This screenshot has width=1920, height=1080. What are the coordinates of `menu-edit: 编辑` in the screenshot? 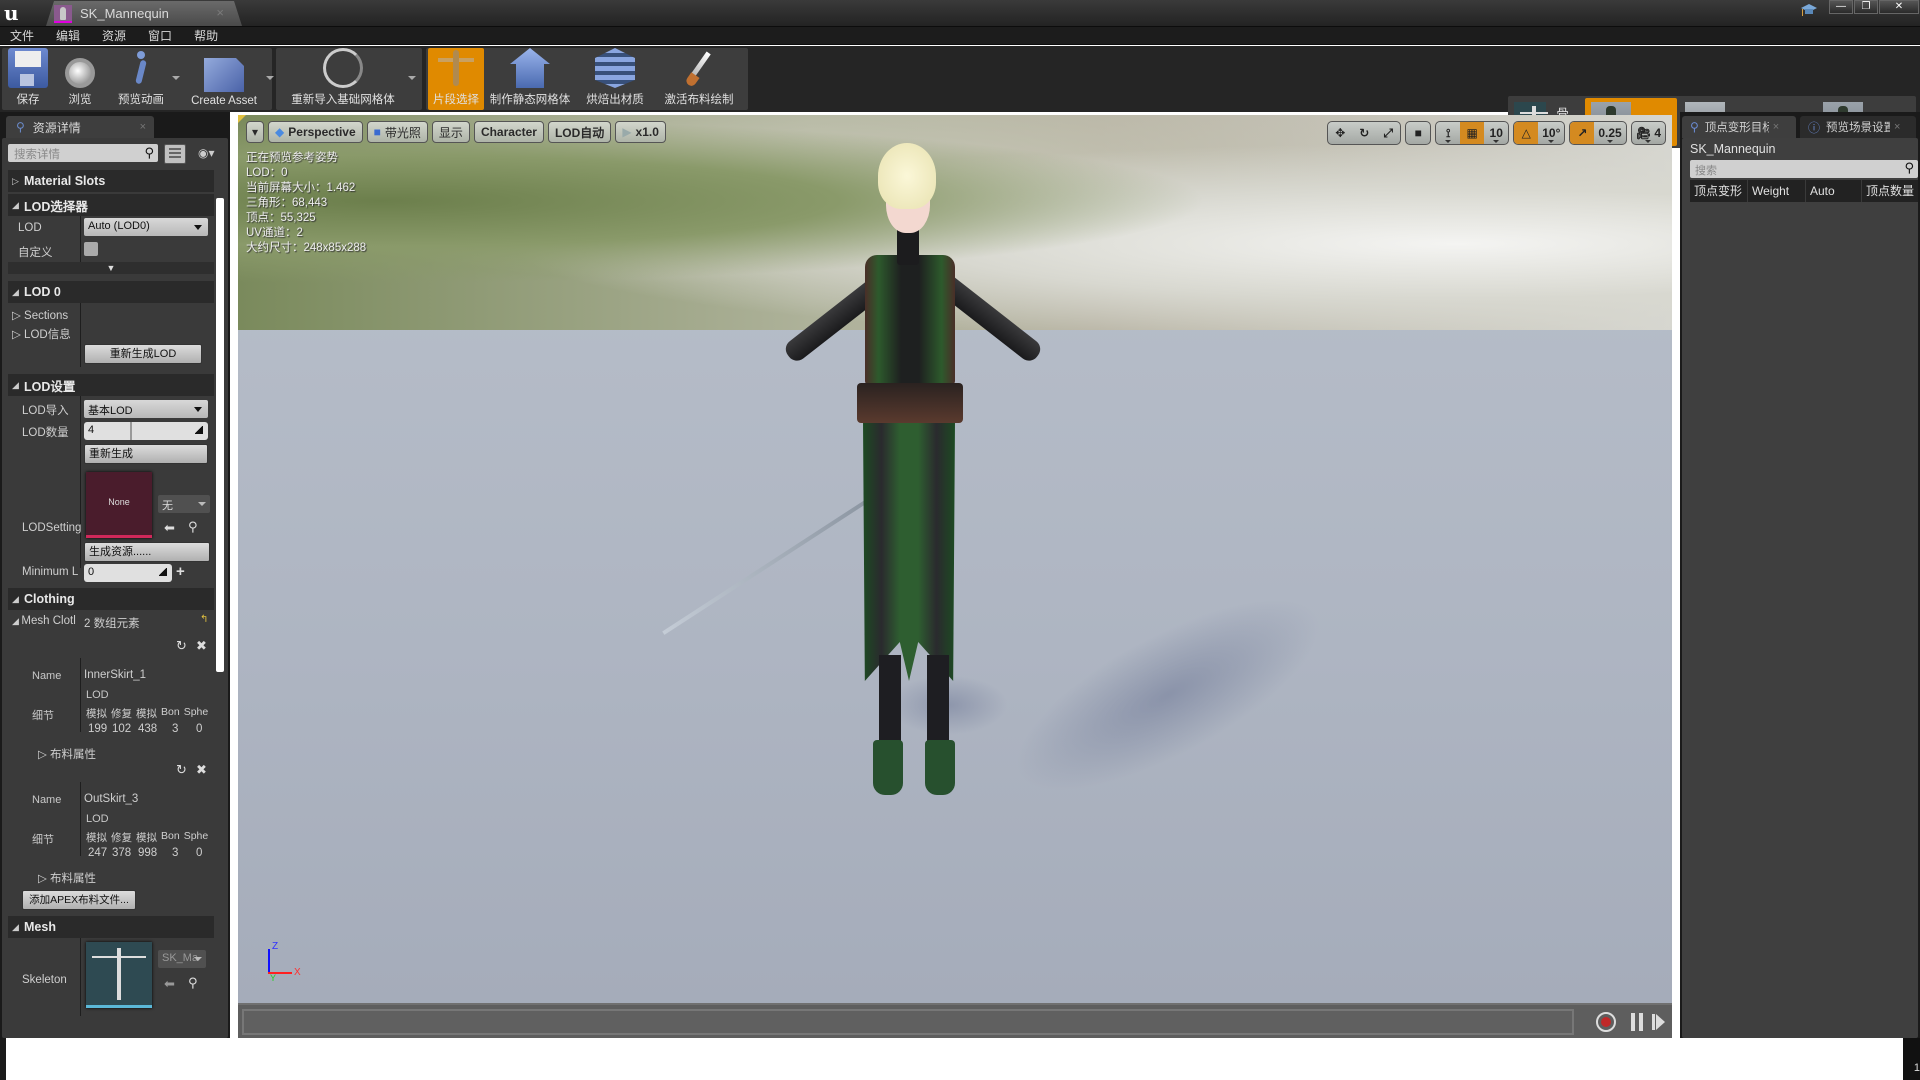 It's located at (68, 35).